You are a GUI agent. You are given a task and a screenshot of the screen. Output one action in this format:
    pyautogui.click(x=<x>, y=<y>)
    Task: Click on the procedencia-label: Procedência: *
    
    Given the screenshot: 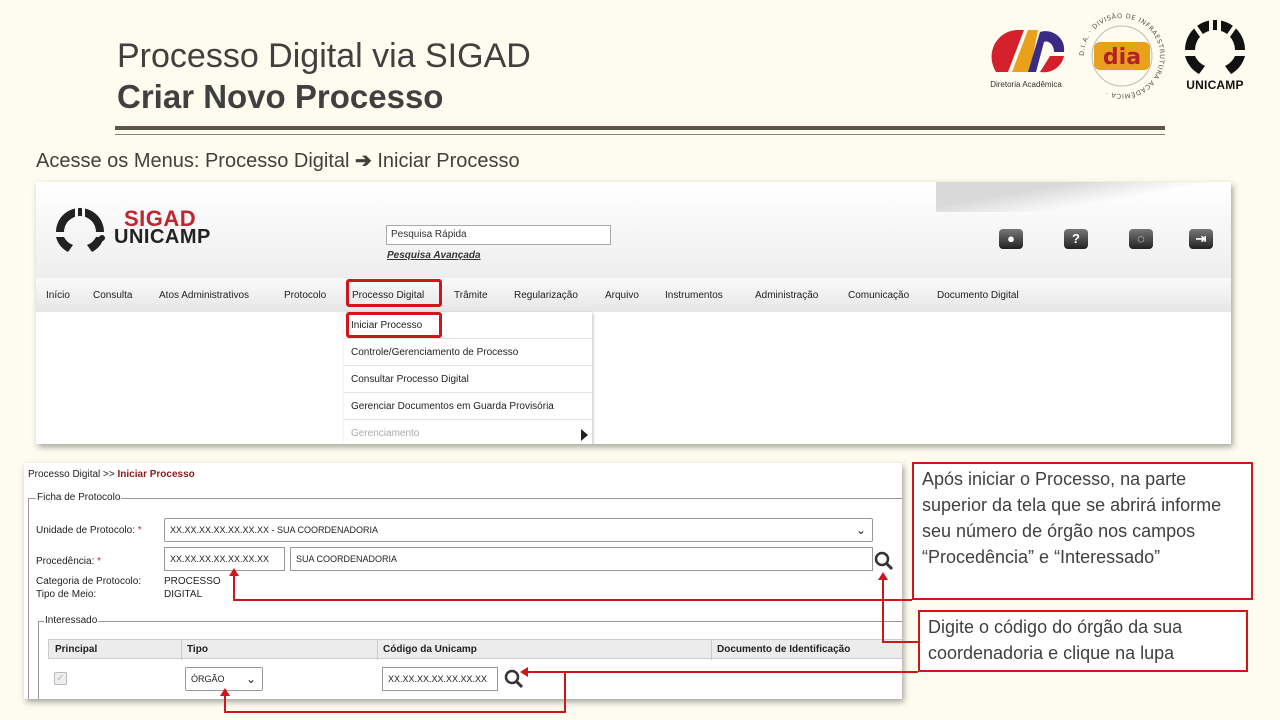 What is the action you would take?
    pyautogui.click(x=69, y=561)
    